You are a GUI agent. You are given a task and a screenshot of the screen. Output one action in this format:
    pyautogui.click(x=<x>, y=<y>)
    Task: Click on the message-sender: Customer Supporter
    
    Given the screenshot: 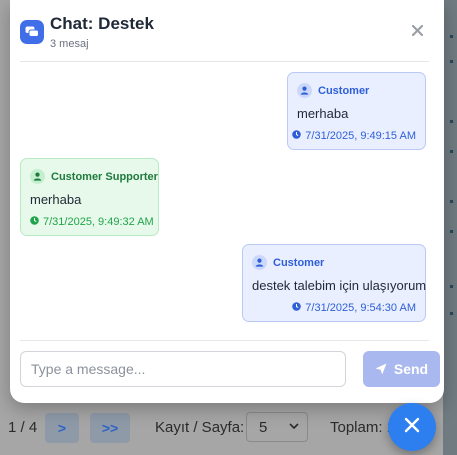 What is the action you would take?
    pyautogui.click(x=104, y=176)
    